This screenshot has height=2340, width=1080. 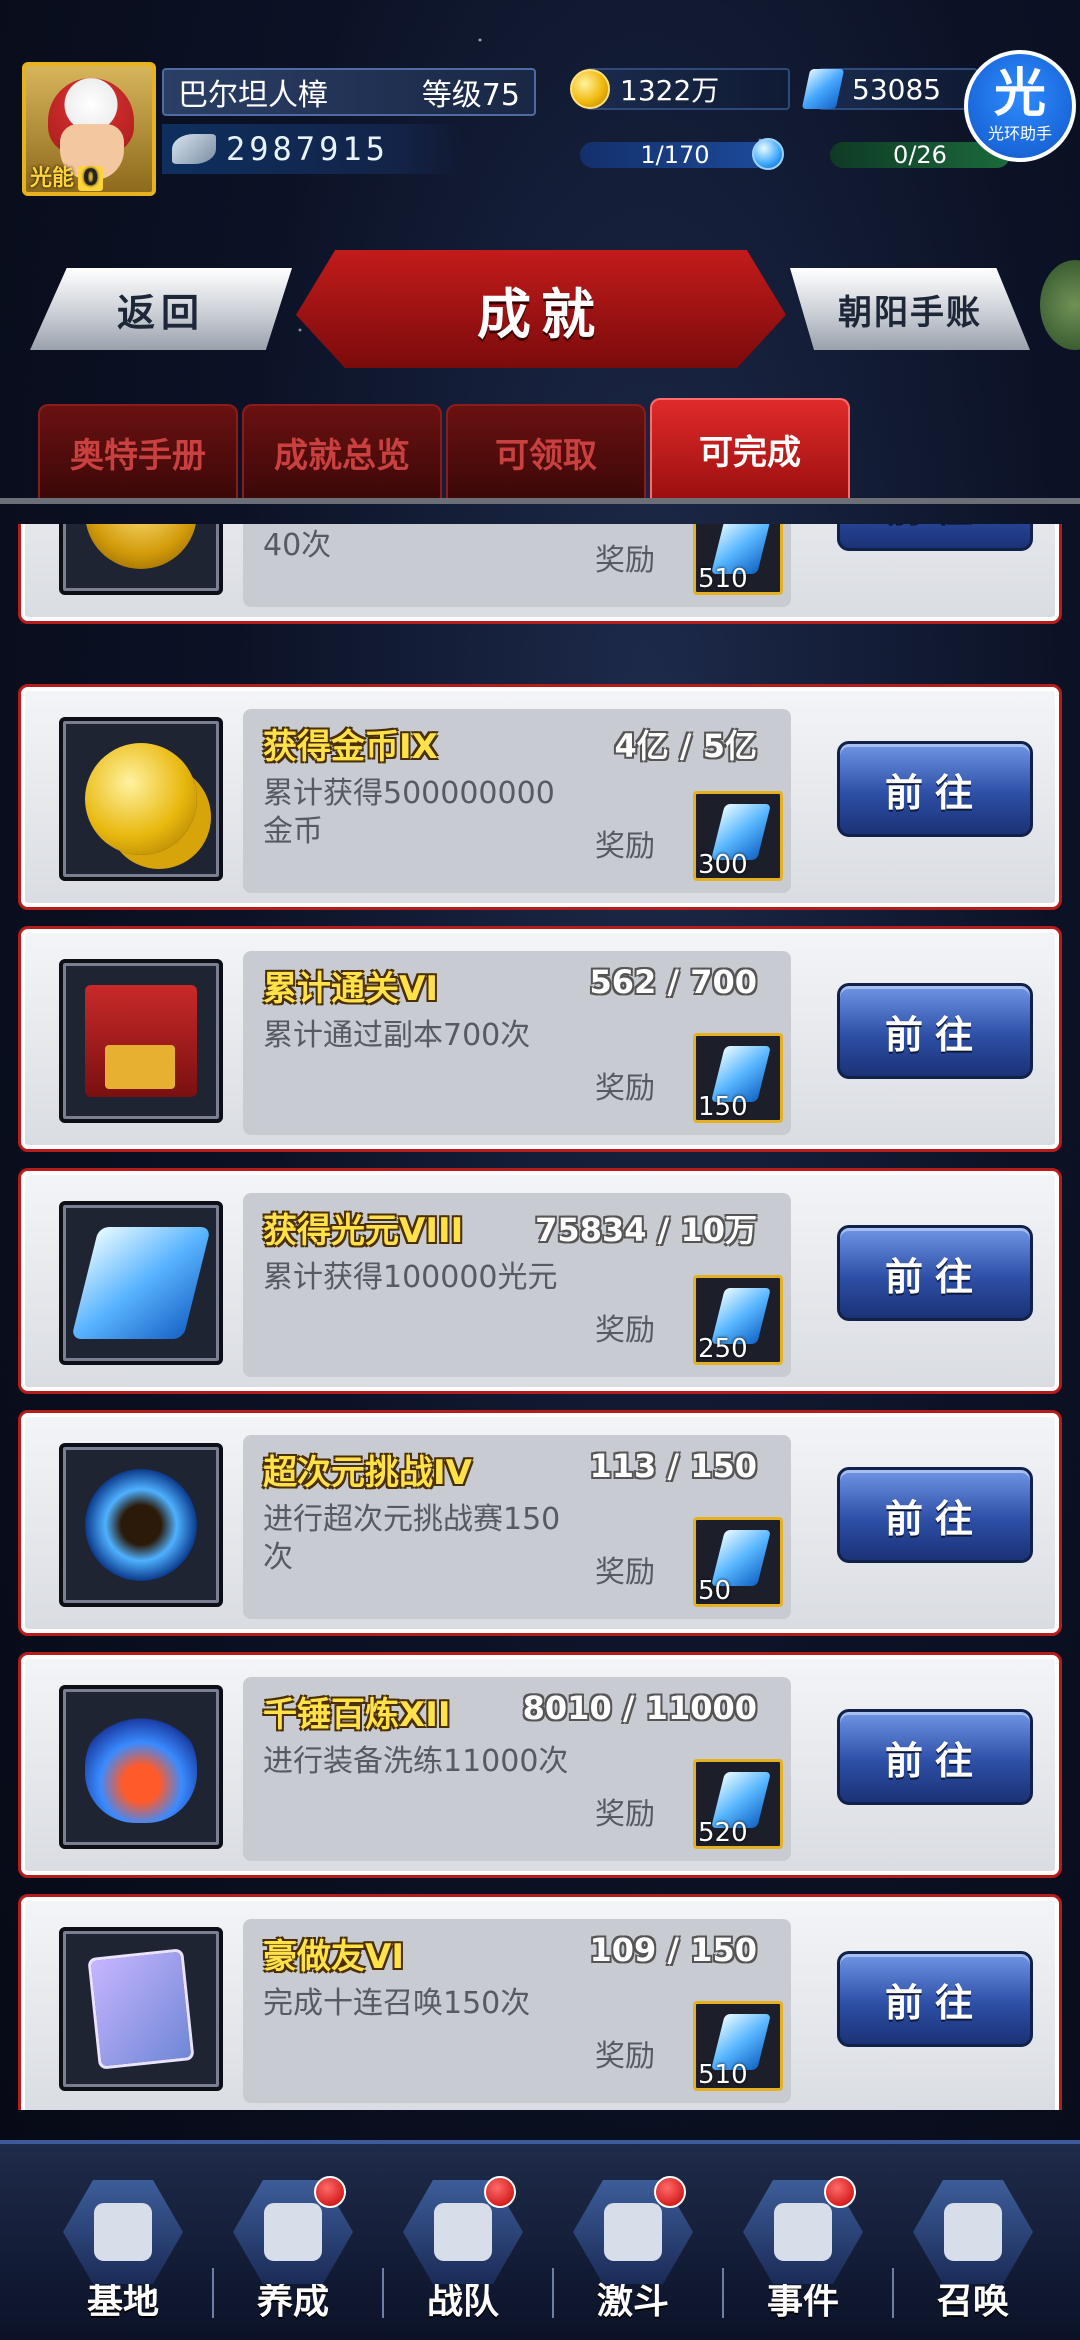 What do you see at coordinates (920, 155) in the screenshot?
I see `secondary-counter-value: 0/26` at bounding box center [920, 155].